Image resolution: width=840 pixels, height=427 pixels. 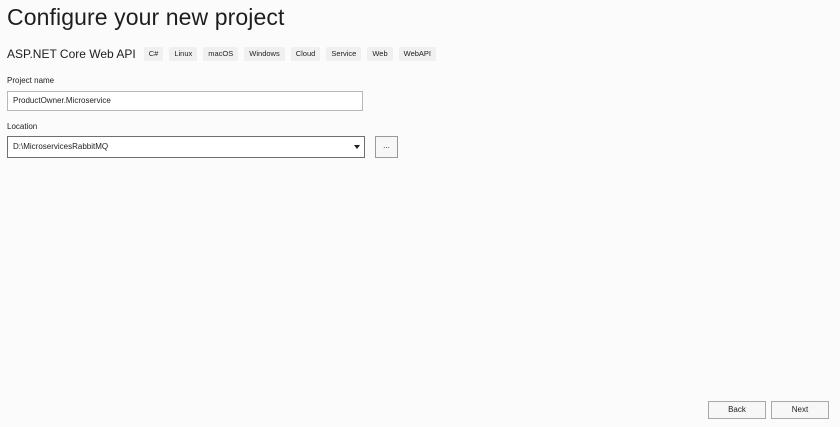 I want to click on tag-csharp: C#, so click(x=153, y=54).